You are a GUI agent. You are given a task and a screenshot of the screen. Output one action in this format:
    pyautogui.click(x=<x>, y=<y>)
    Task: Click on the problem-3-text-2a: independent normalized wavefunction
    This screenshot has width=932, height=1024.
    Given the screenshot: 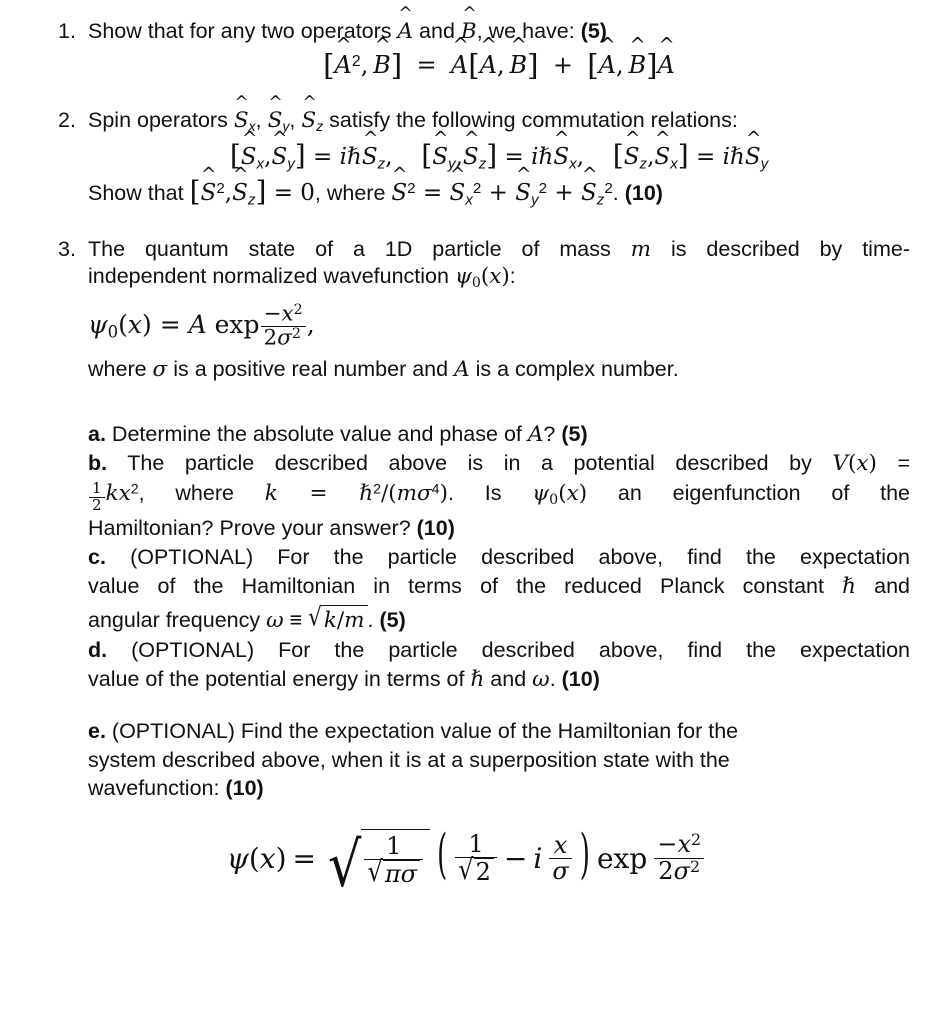 What is the action you would take?
    pyautogui.click(x=271, y=276)
    